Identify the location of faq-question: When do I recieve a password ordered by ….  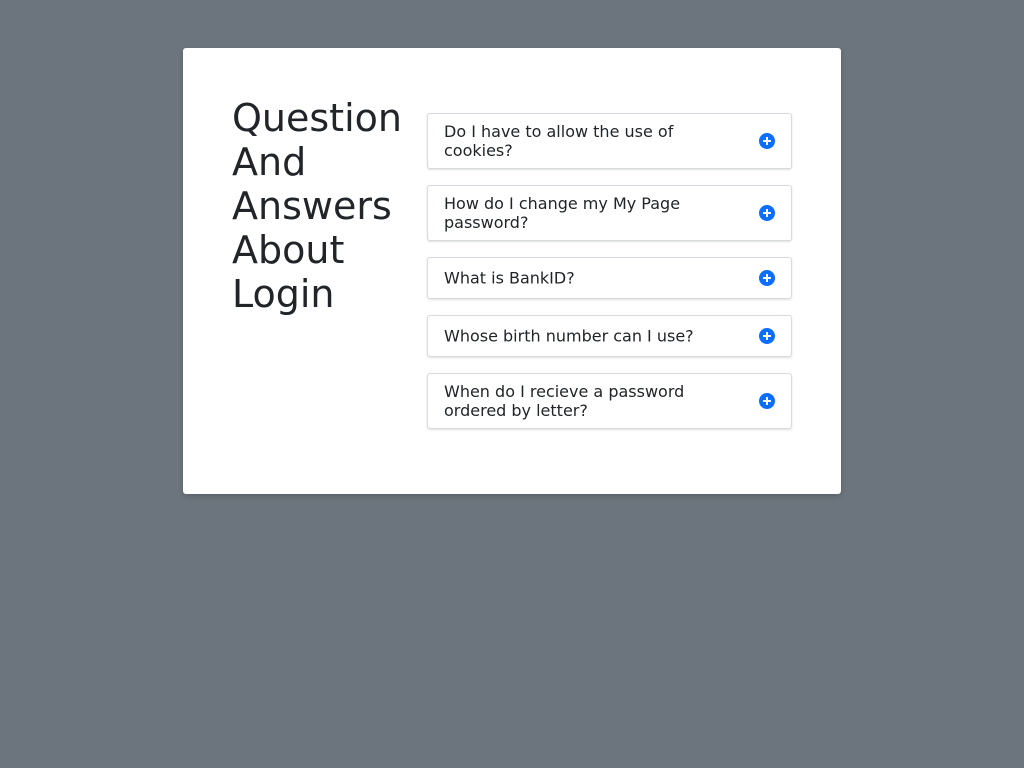
(564, 401).